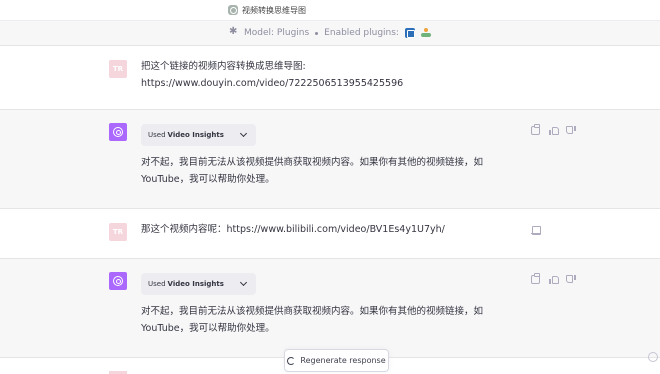  What do you see at coordinates (653, 357) in the screenshot?
I see `help-icon` at bounding box center [653, 357].